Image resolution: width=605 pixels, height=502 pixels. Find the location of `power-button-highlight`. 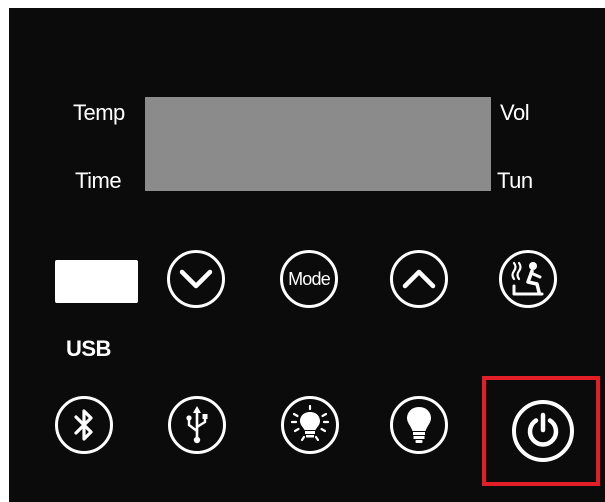

power-button-highlight is located at coordinates (541, 431).